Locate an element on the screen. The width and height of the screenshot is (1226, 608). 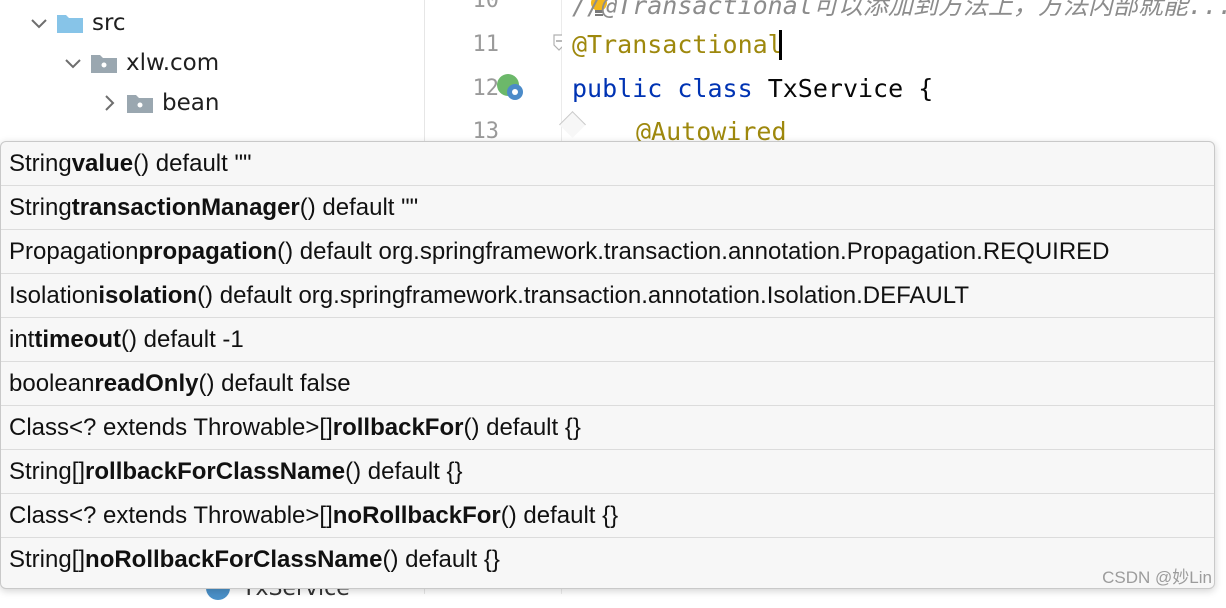
signature-method-name: timeout is located at coordinates (78, 339).